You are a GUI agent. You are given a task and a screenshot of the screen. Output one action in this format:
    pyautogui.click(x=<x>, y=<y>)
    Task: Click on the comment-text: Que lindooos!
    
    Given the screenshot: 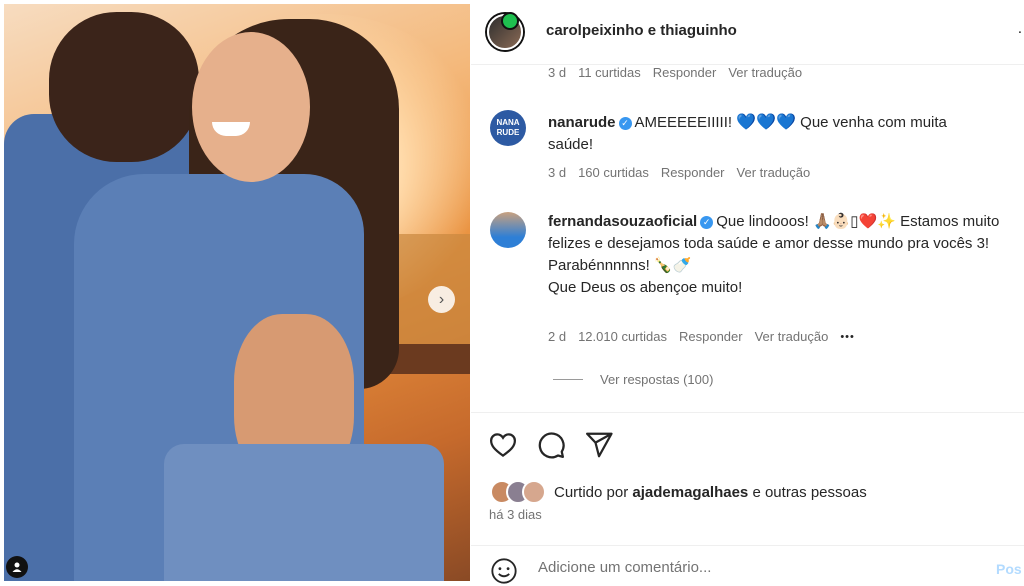 What is the action you would take?
    pyautogui.click(x=762, y=221)
    